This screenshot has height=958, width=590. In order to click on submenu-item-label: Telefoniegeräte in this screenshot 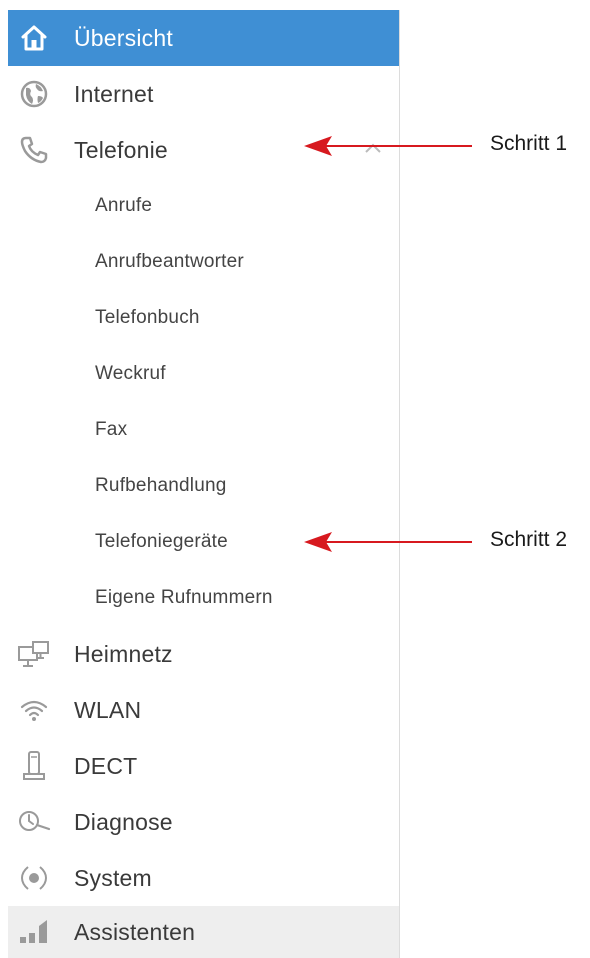, I will do `click(161, 541)`.